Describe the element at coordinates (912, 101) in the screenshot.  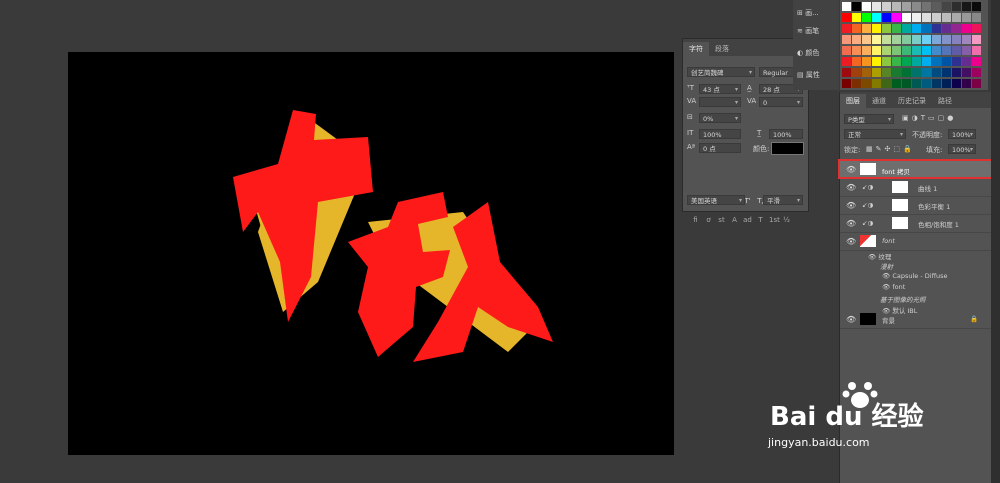
I see `tab-history: 历史记录` at that location.